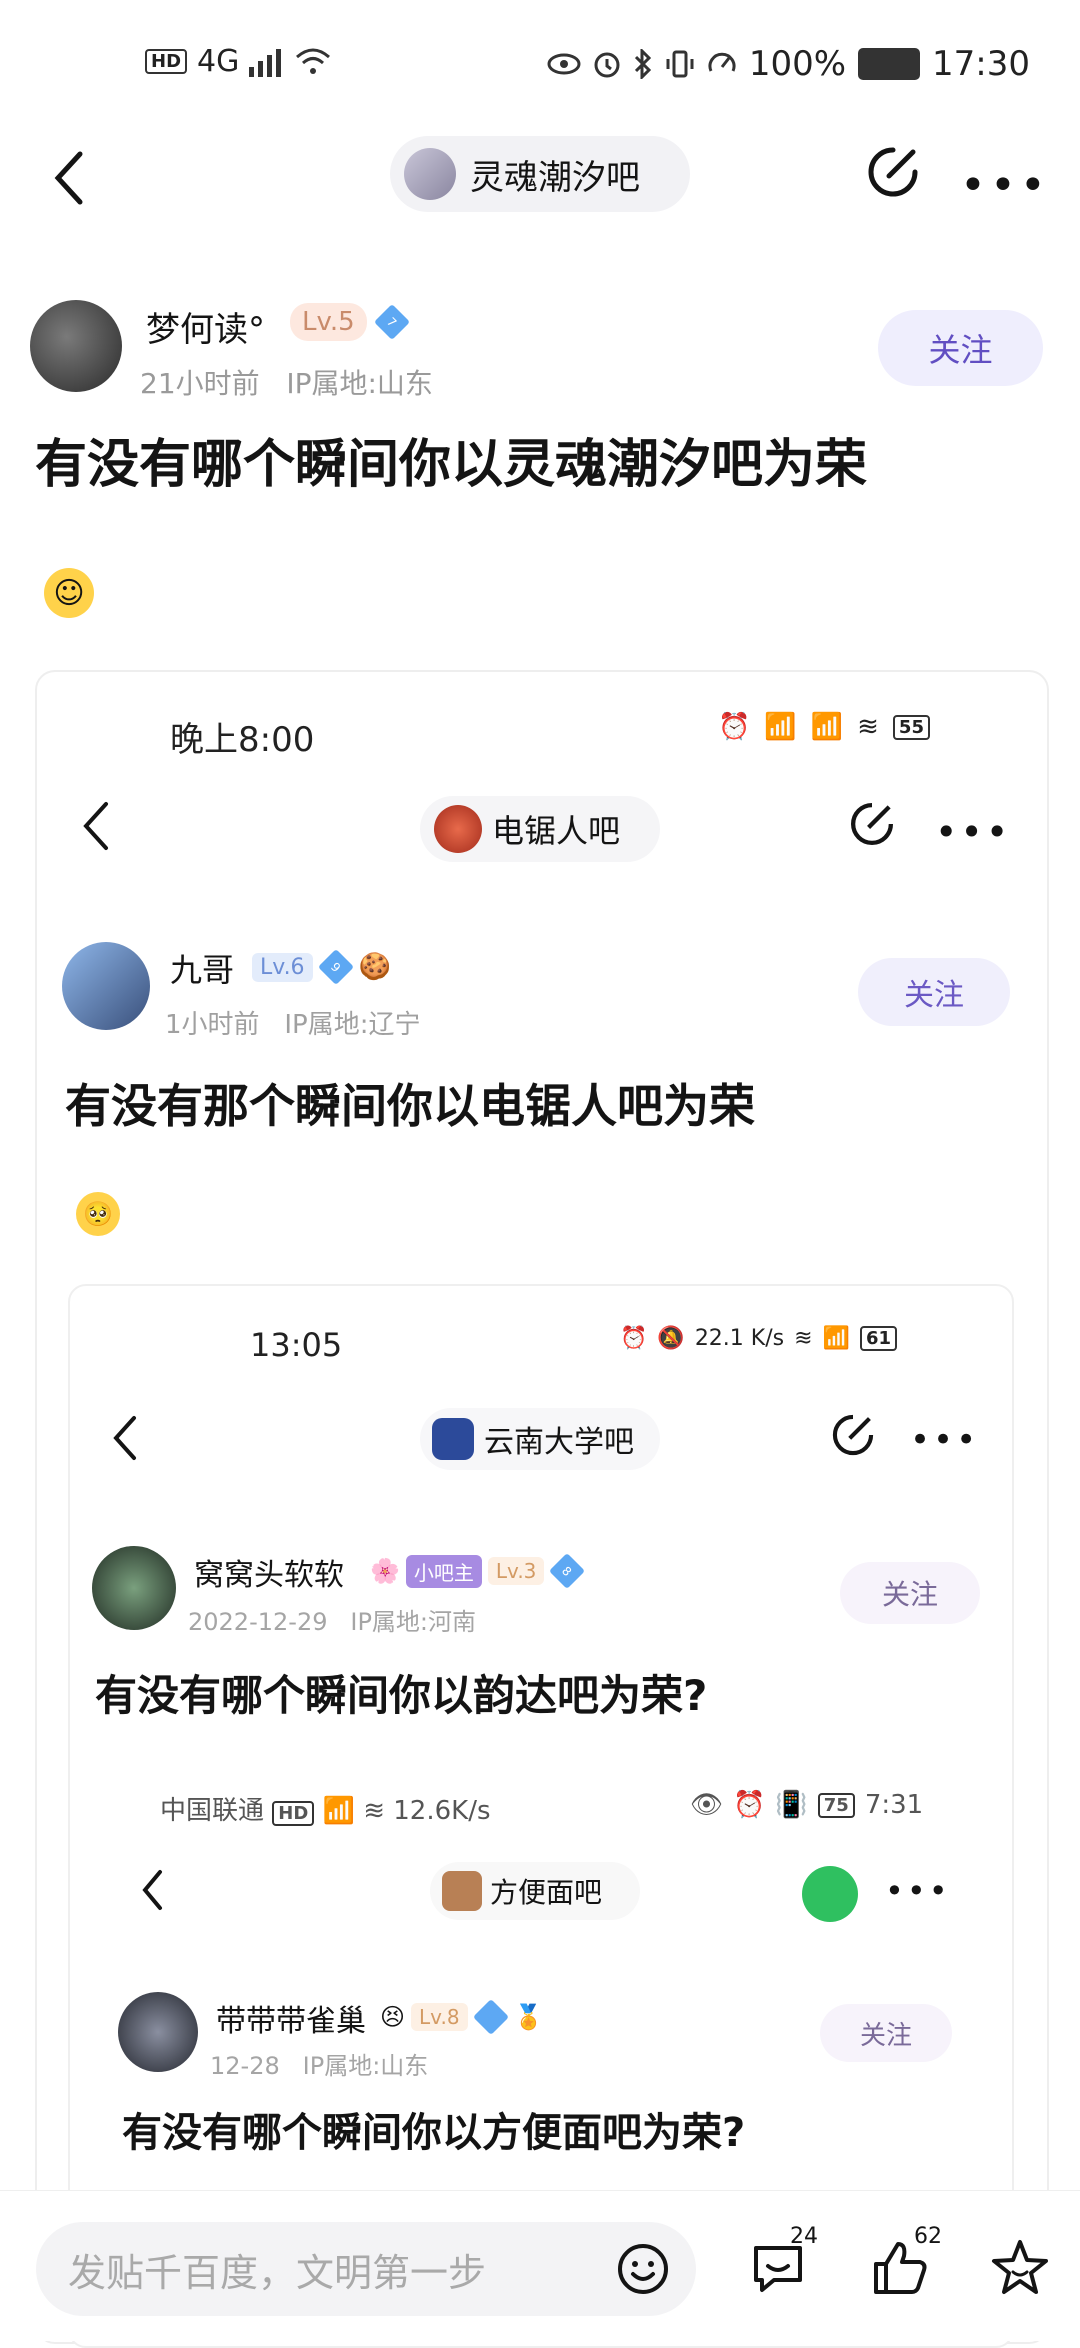 This screenshot has width=1080, height=2348. Describe the element at coordinates (430, 174) in the screenshot. I see `forum-avatar` at that location.